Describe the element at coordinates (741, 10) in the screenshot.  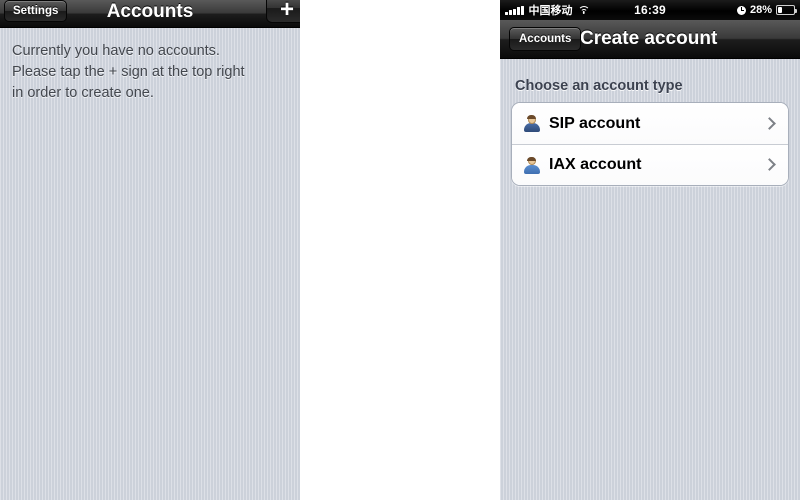
I see `alarm-clock-icon` at that location.